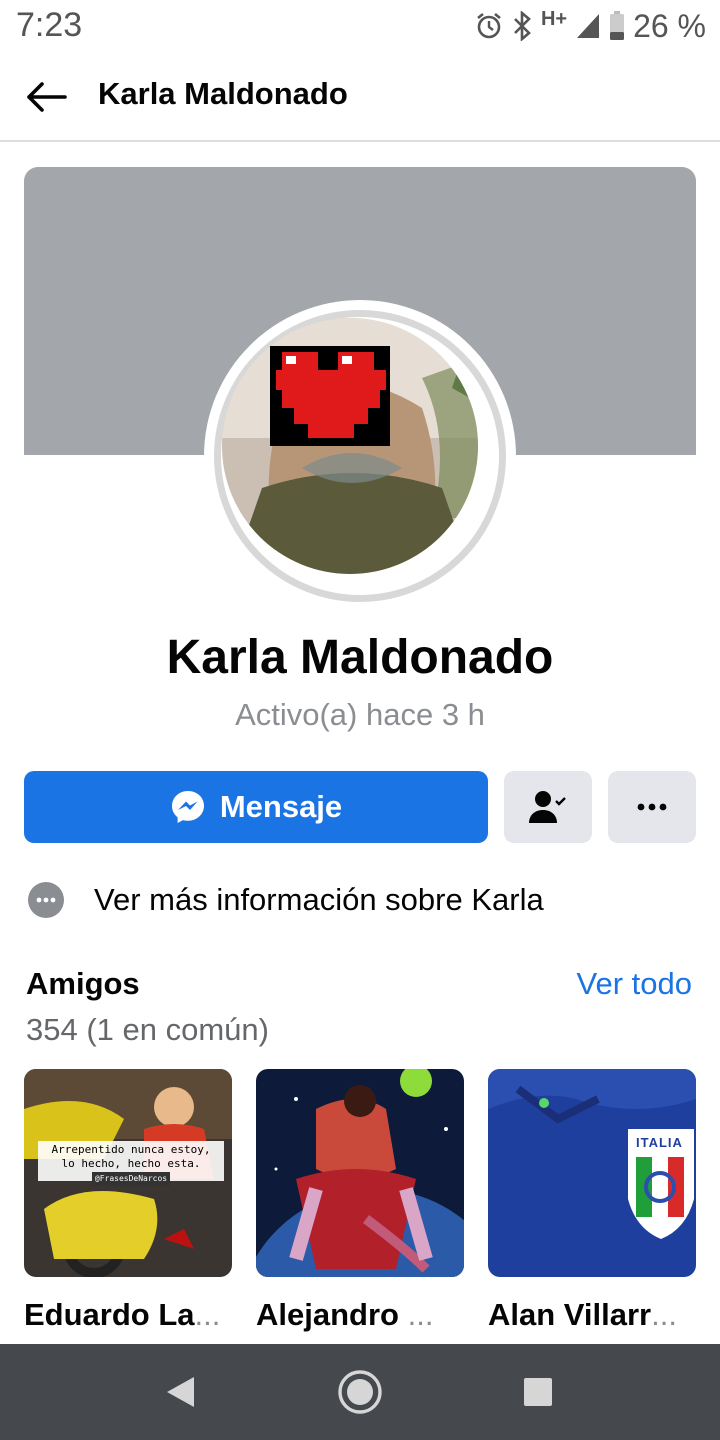 The width and height of the screenshot is (720, 1440). Describe the element at coordinates (360, 657) in the screenshot. I see `profile-name: Karla Maldonado` at that location.